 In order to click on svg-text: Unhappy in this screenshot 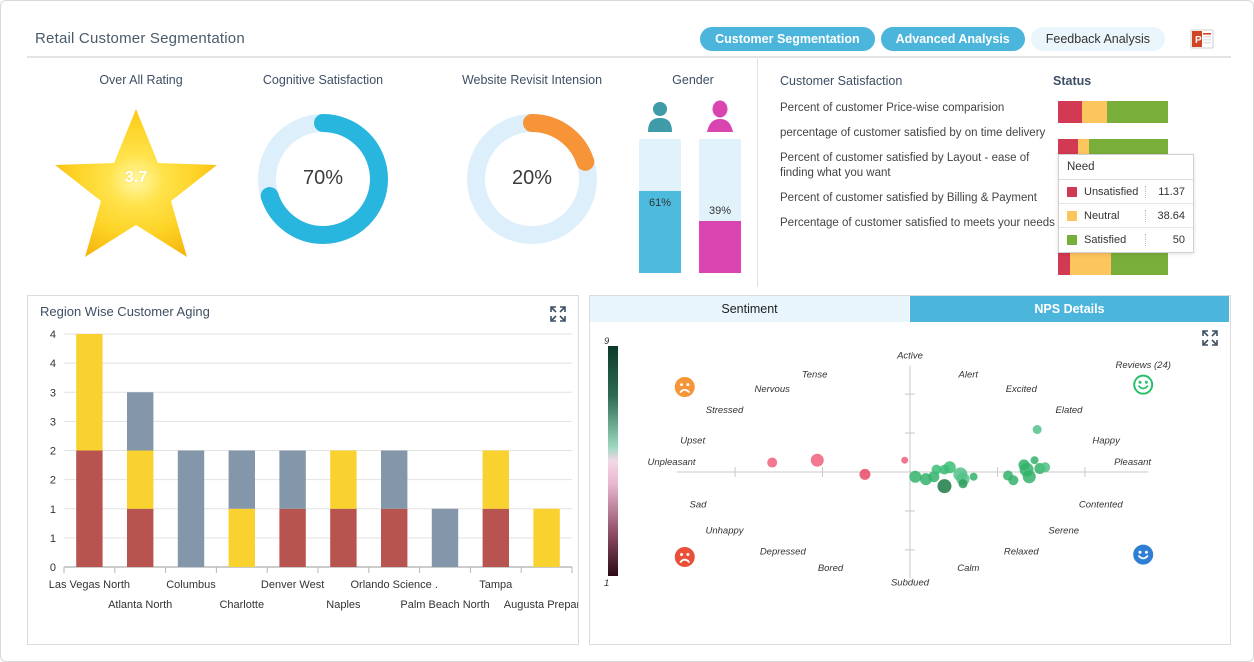, I will do `click(724, 530)`.